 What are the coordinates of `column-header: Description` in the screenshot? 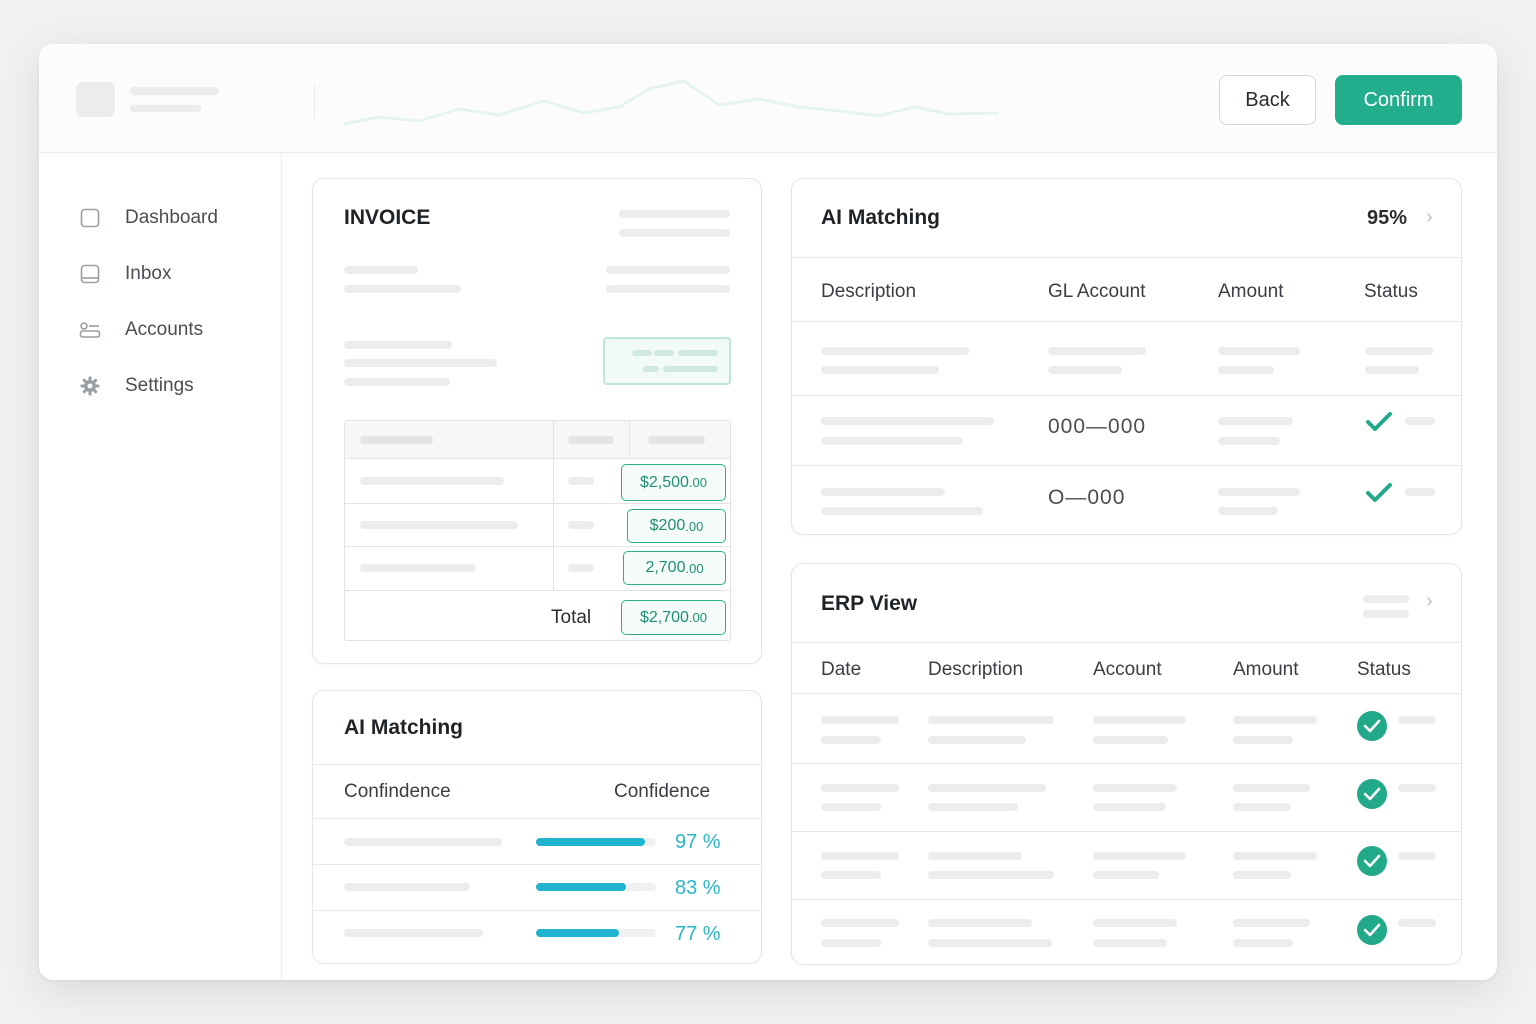 It's located at (869, 291).